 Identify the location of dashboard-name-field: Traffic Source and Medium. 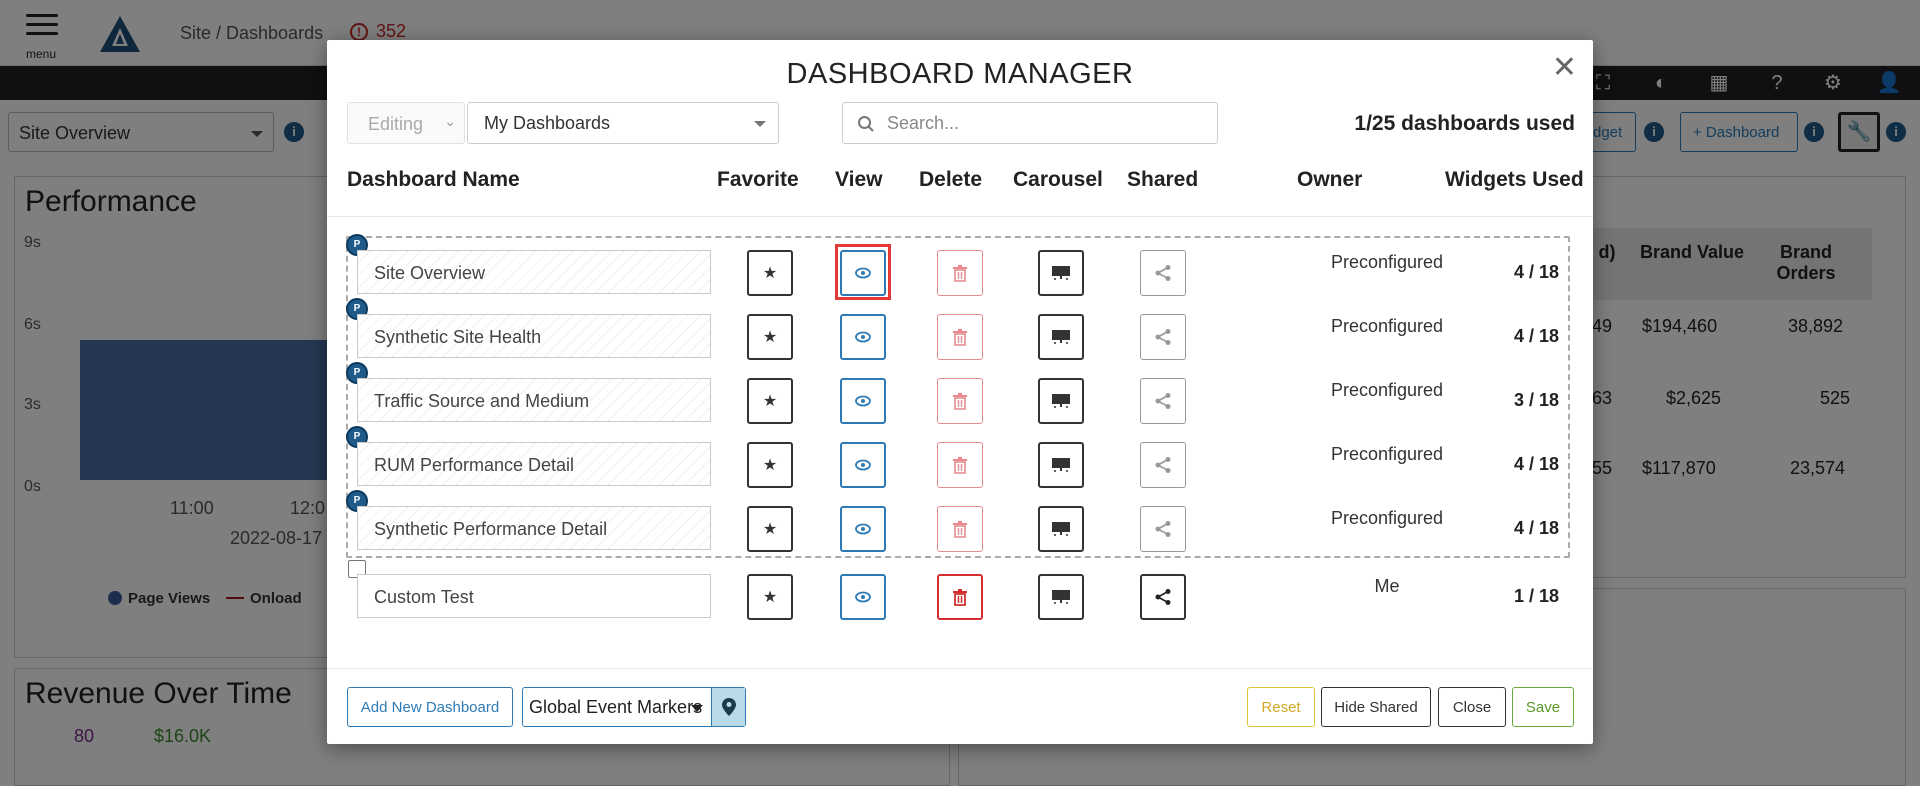
(534, 400).